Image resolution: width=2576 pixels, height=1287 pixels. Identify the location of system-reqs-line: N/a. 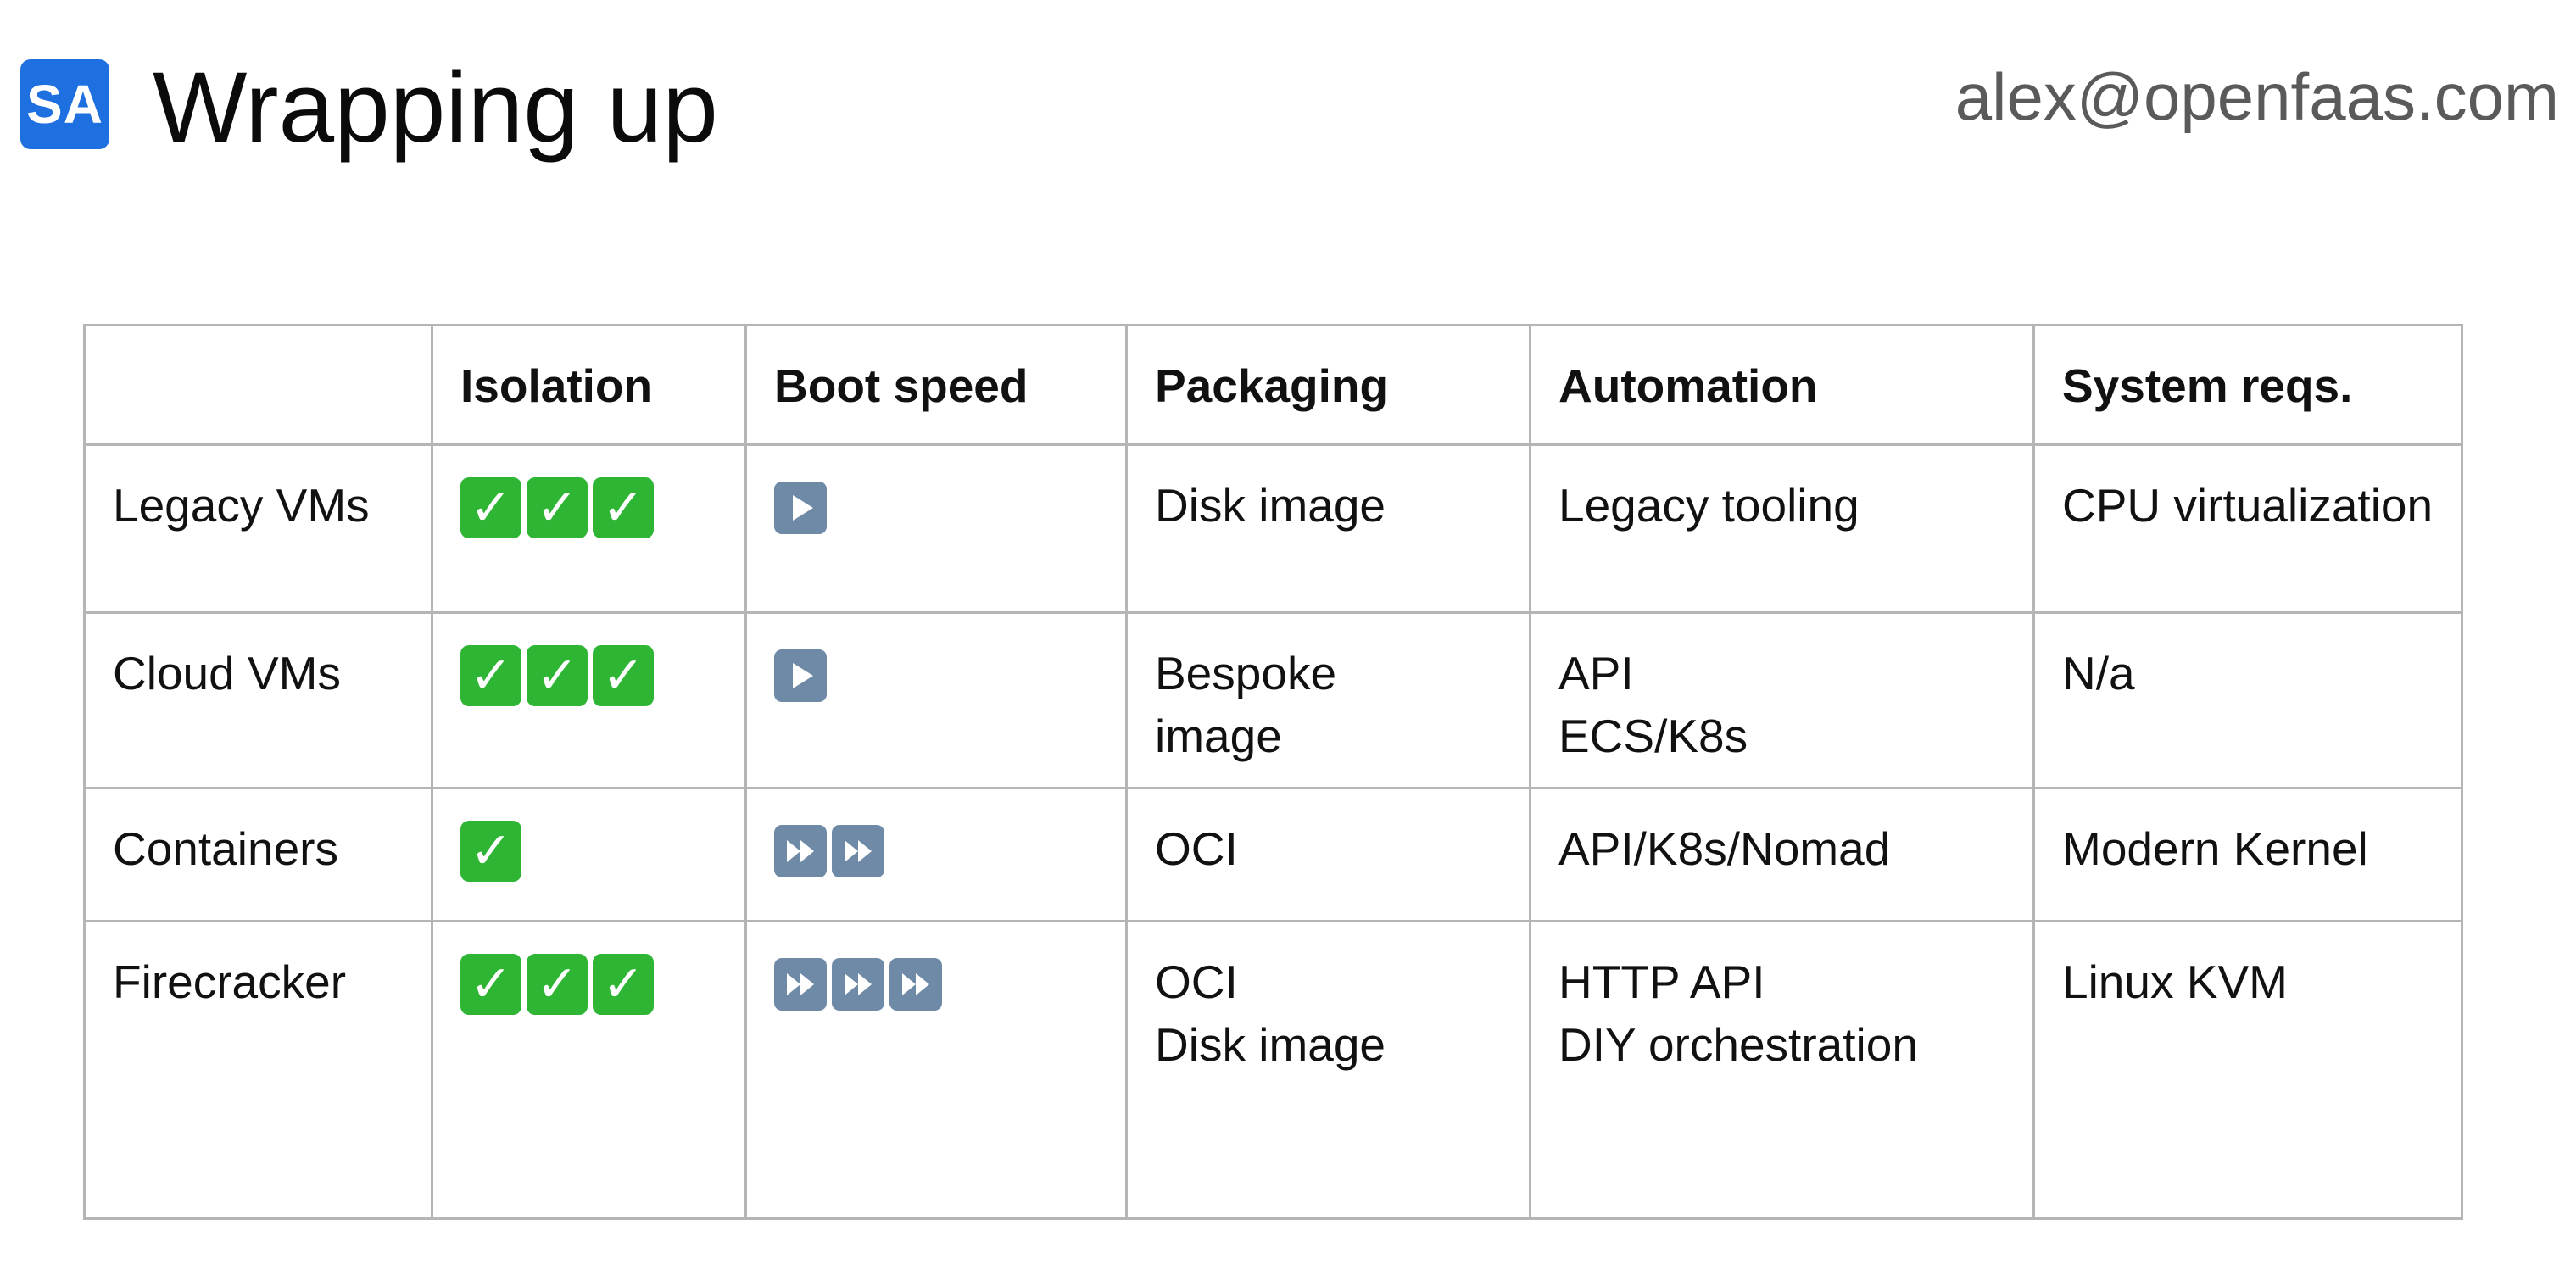
(2098, 673).